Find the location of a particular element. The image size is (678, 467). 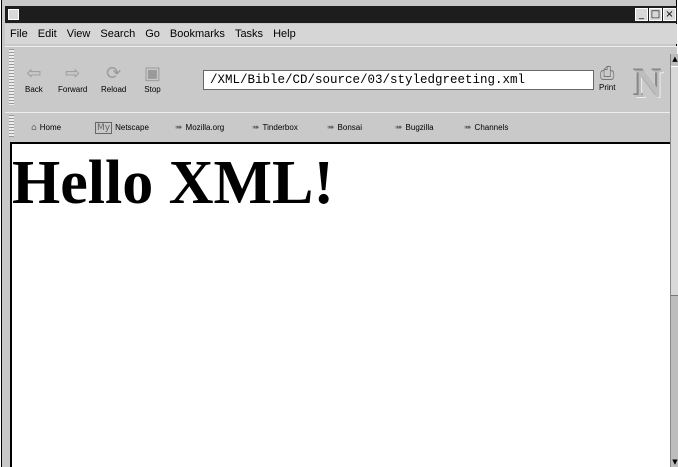

home-label: Home is located at coordinates (50, 127).